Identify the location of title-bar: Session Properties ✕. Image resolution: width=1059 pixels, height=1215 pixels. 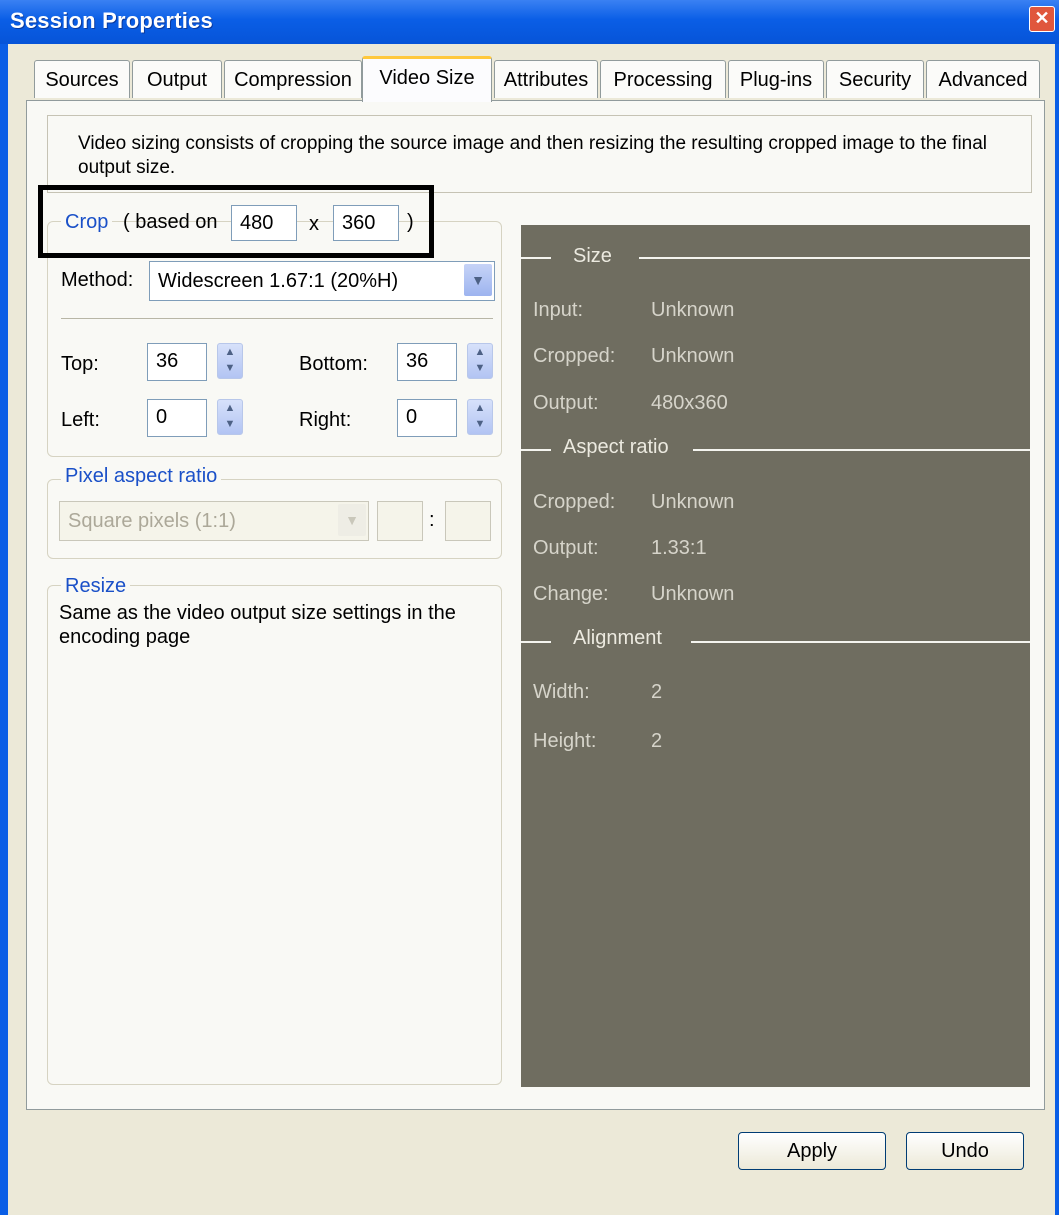
(529, 22).